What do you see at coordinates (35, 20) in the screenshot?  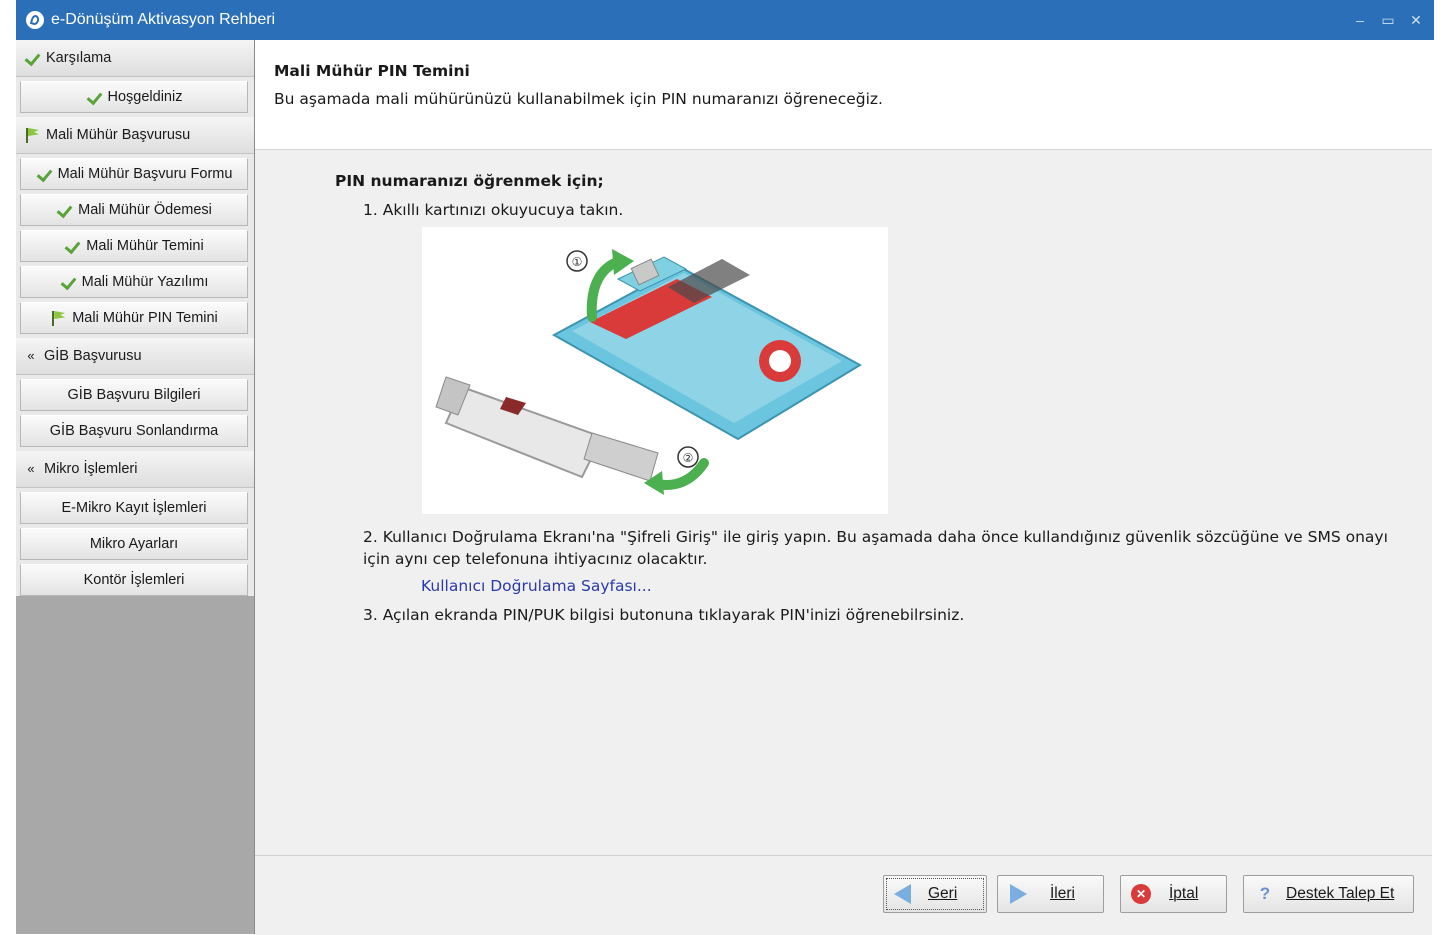 I see `app-logo-icon` at bounding box center [35, 20].